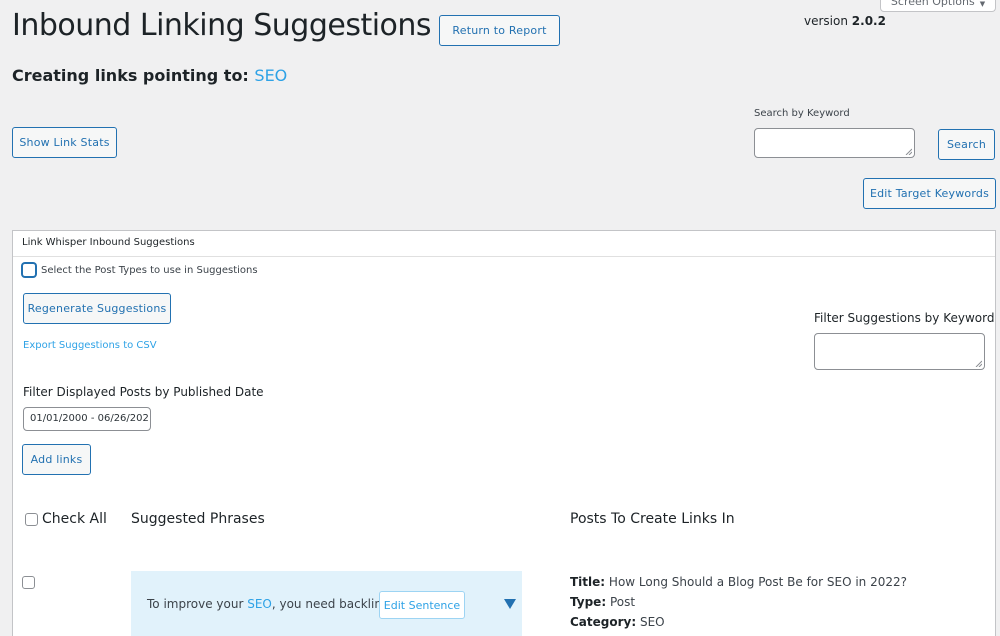  I want to click on search-button: Search, so click(966, 144).